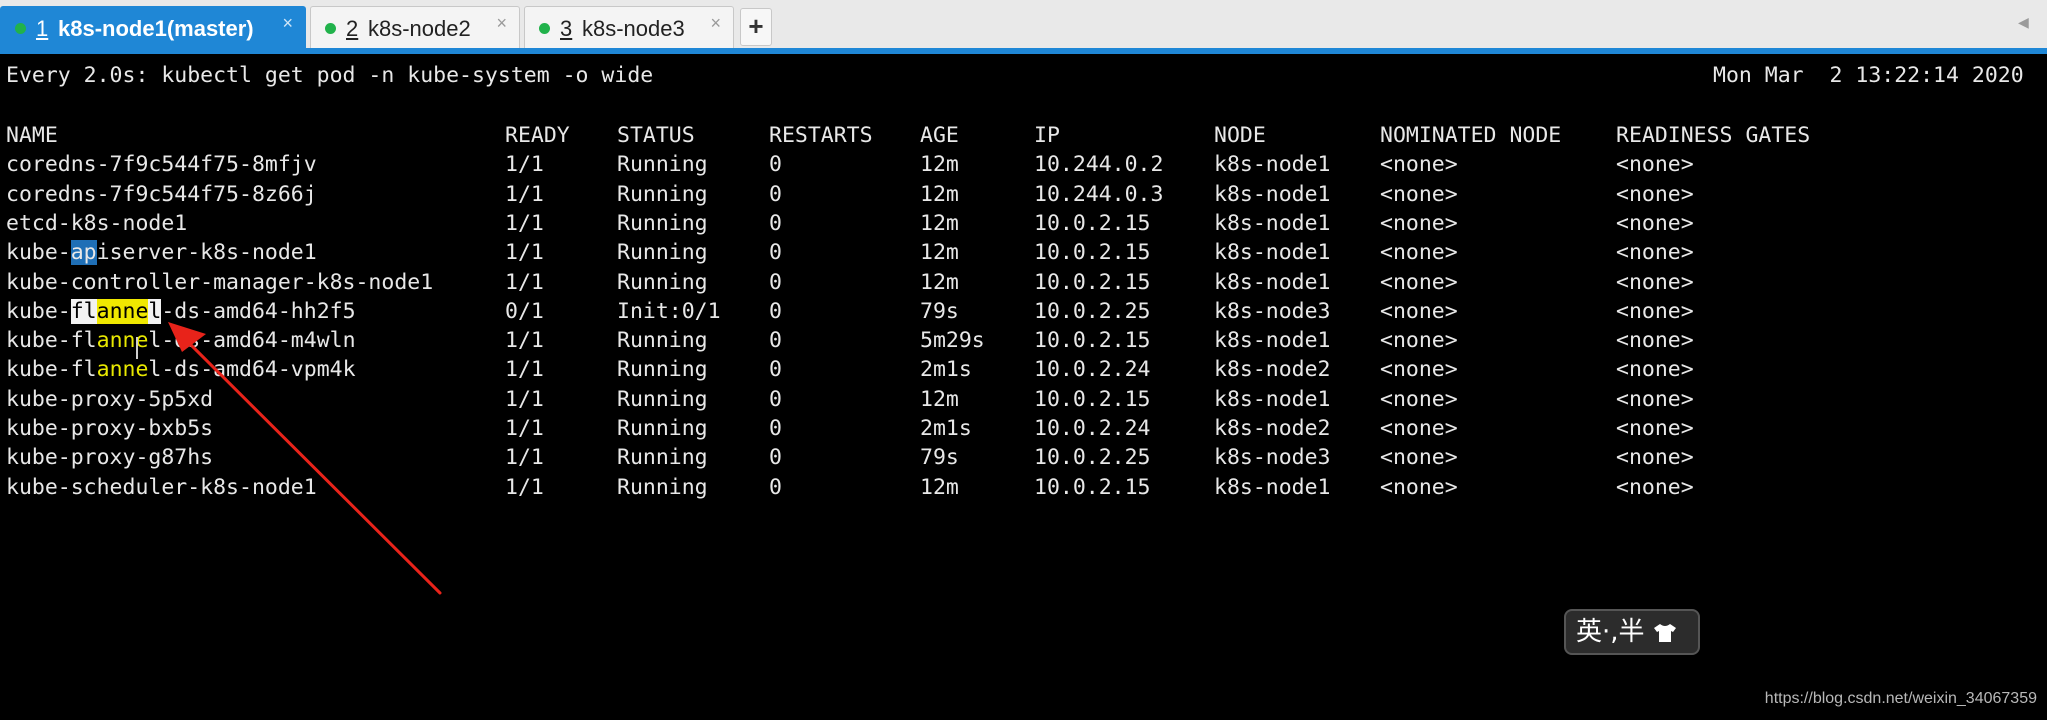 Image resolution: width=2047 pixels, height=720 pixels. What do you see at coordinates (181, 311) in the screenshot?
I see `cell-name: kube-flannel-ds-amd64-hh2f5` at bounding box center [181, 311].